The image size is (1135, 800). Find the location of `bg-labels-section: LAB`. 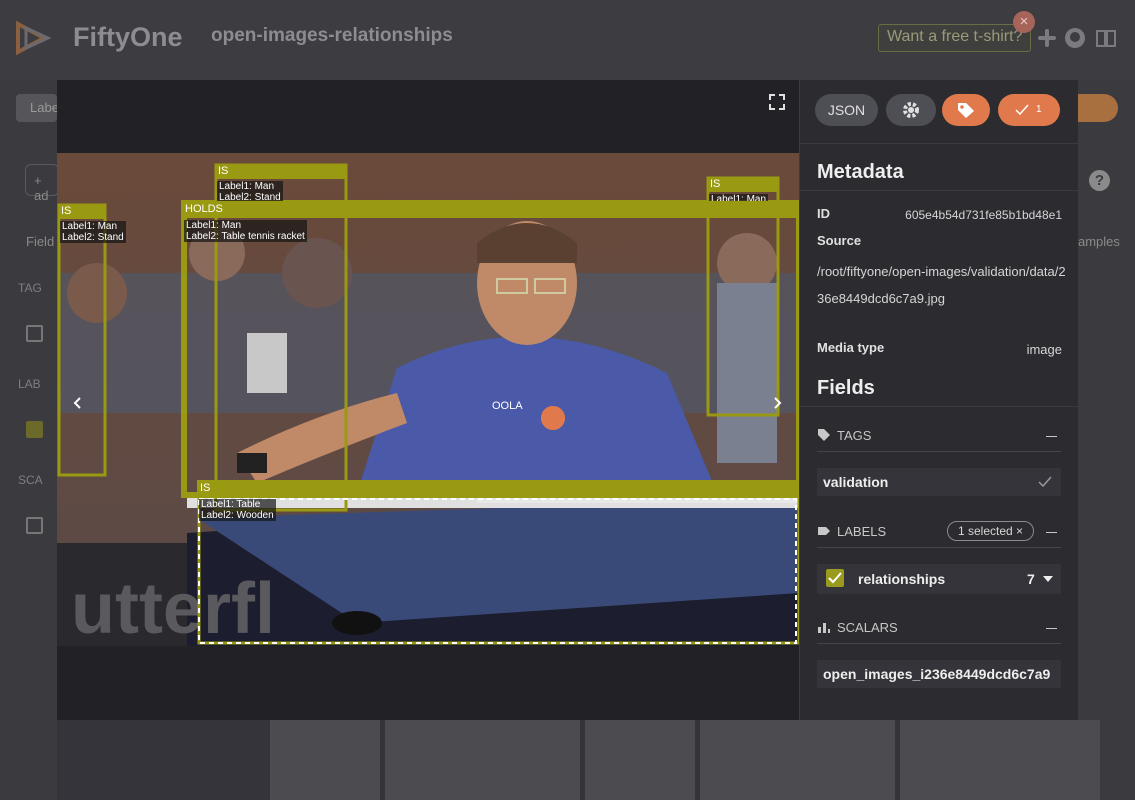

bg-labels-section: LAB is located at coordinates (29, 384).